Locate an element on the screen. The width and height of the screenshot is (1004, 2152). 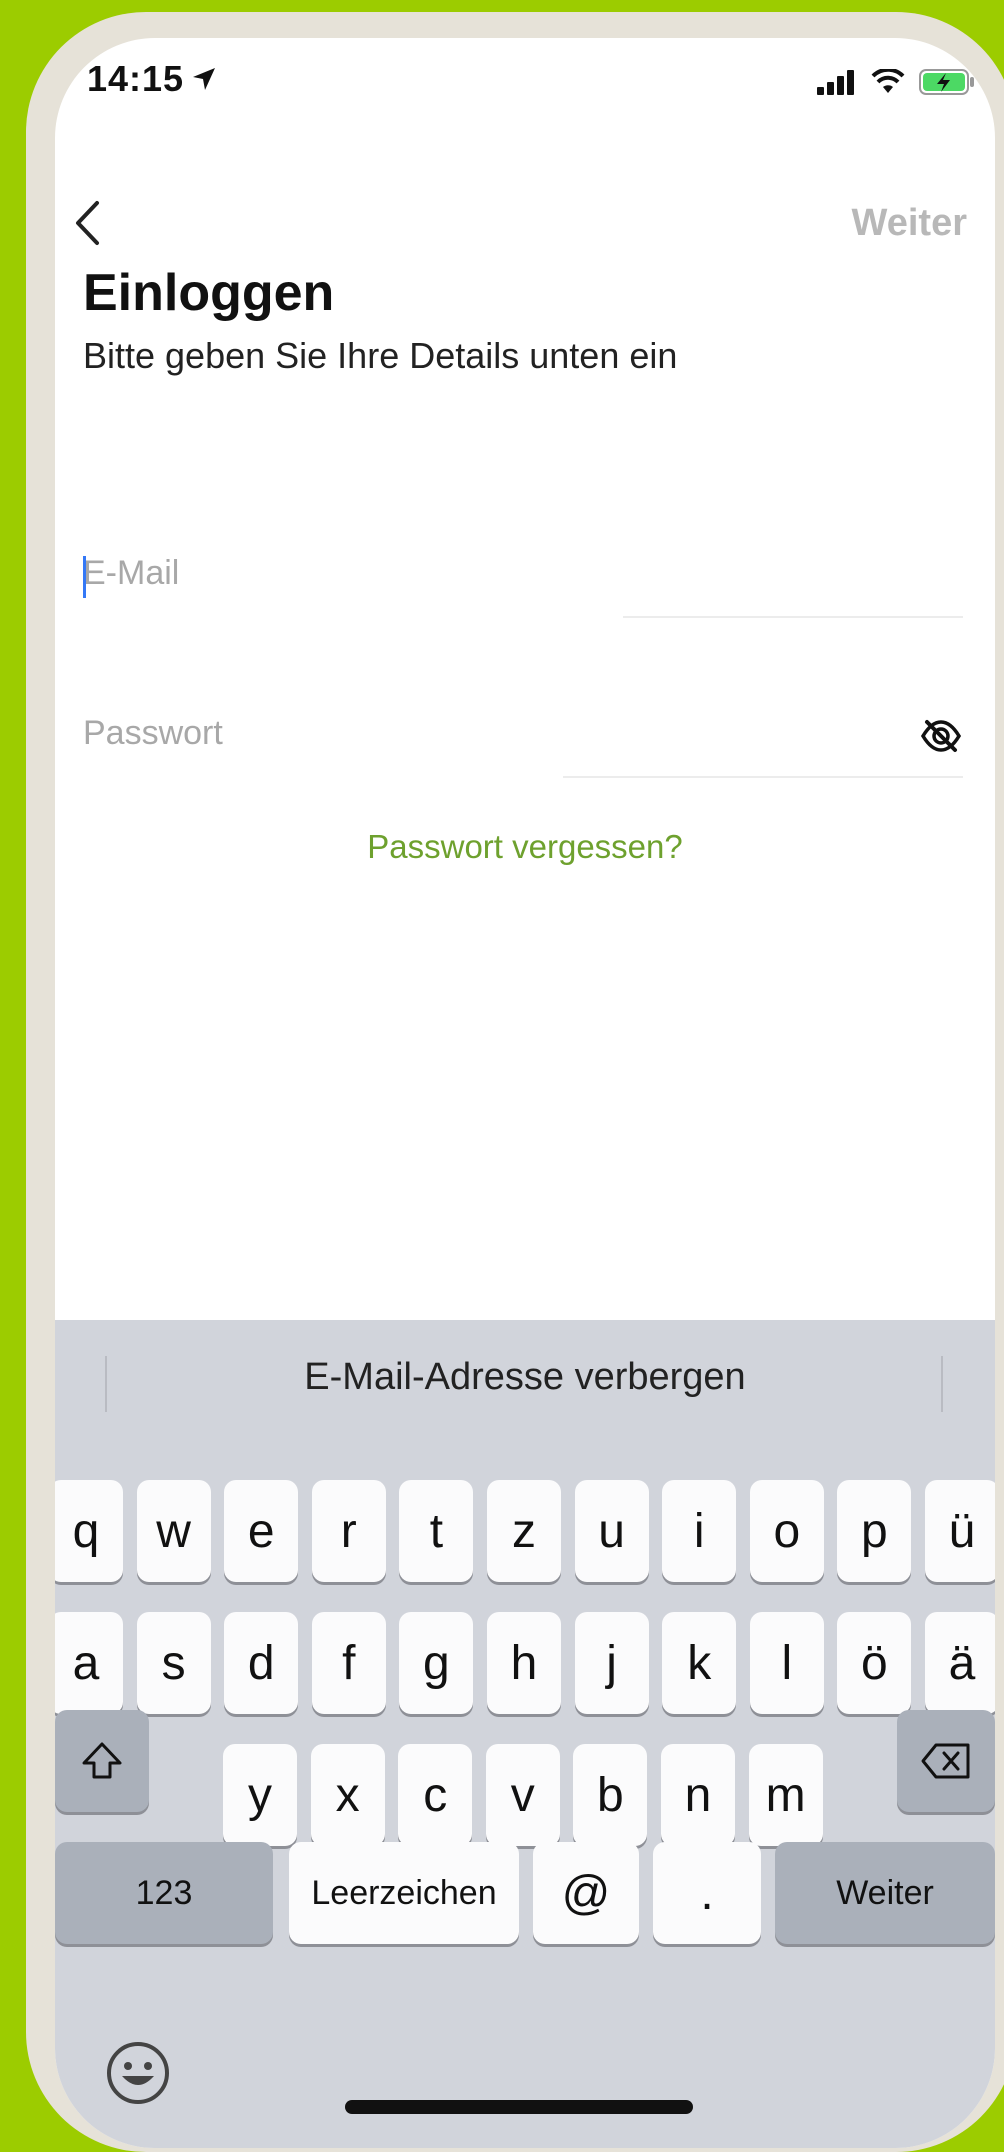
text-caret is located at coordinates (84, 577).